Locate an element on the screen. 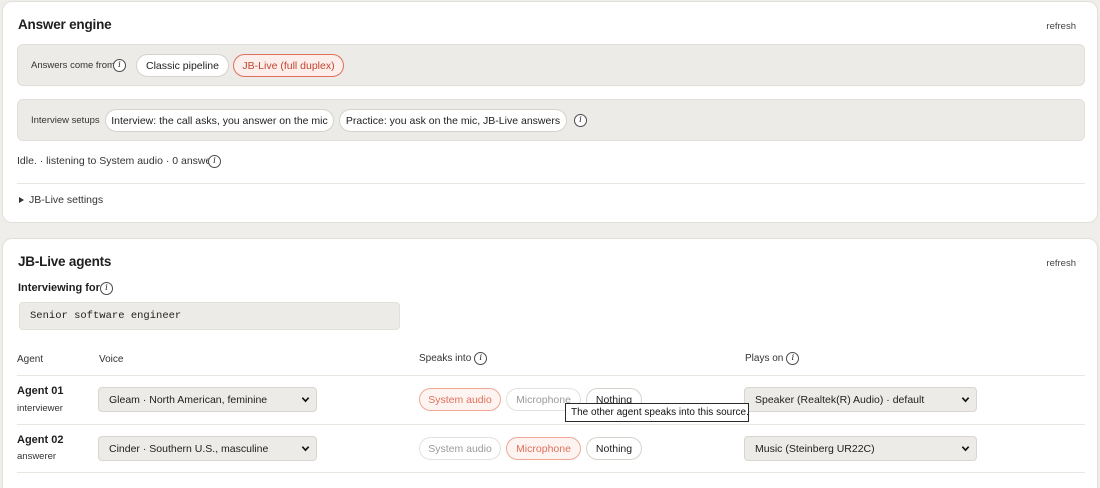 The height and width of the screenshot is (488, 1100). column-header-agent: Agent is located at coordinates (30, 359).